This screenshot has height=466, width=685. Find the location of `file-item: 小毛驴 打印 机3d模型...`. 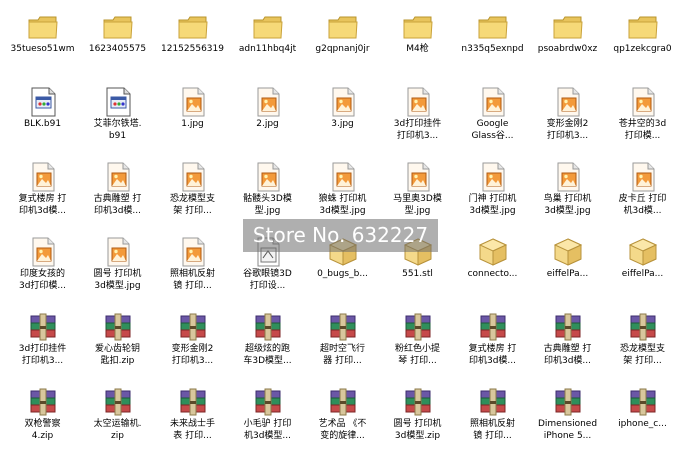

file-item: 小毛驴 打印 机3d模型... is located at coordinates (267, 415).